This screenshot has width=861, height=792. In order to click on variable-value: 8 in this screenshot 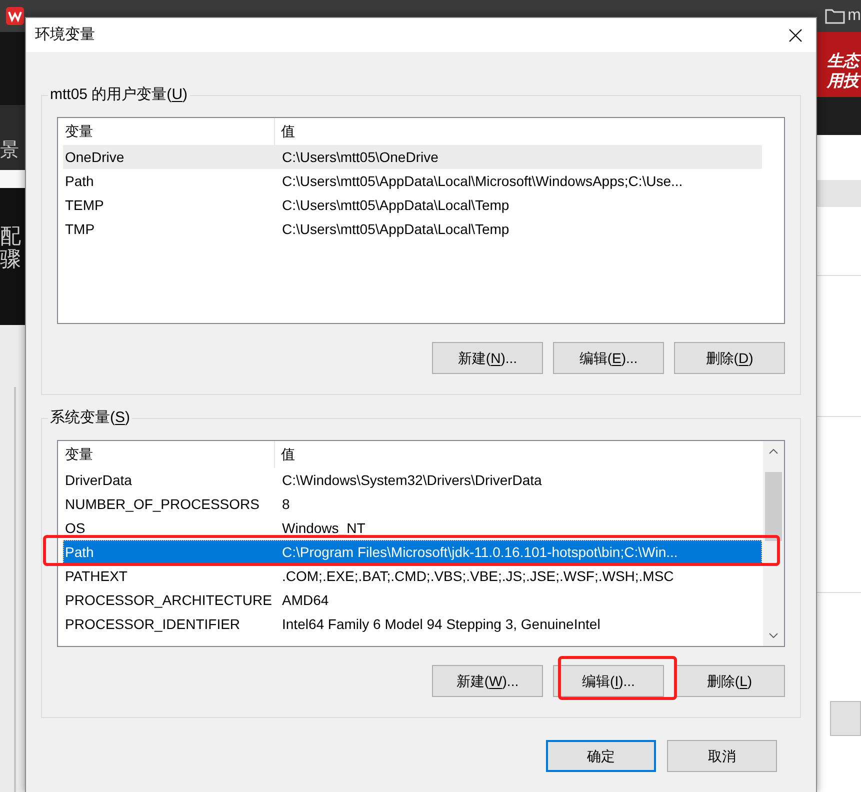, I will do `click(285, 504)`.